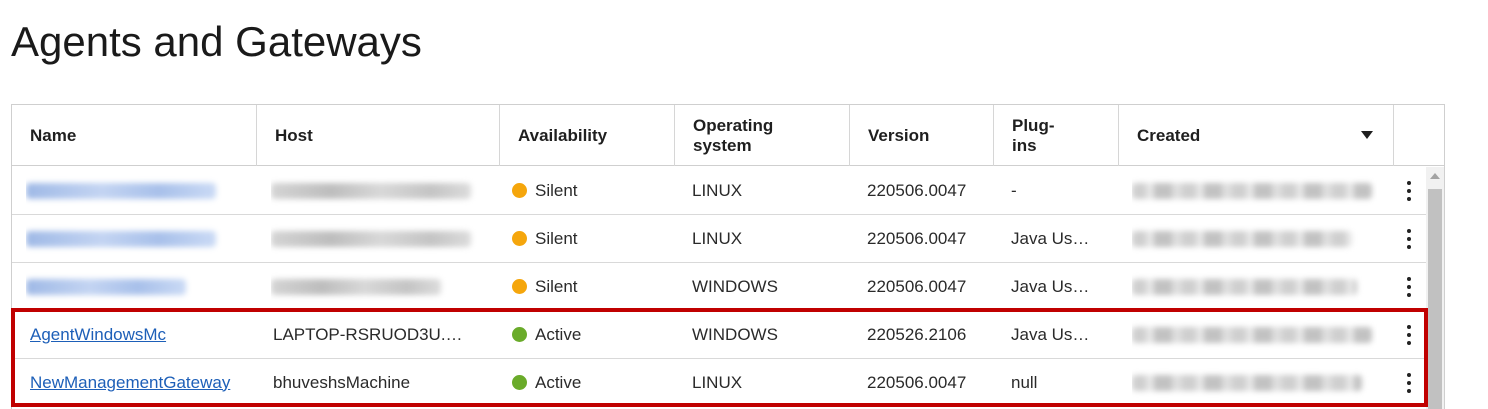  Describe the element at coordinates (1033, 125) in the screenshot. I see `column-header-label-line: Plug-` at that location.